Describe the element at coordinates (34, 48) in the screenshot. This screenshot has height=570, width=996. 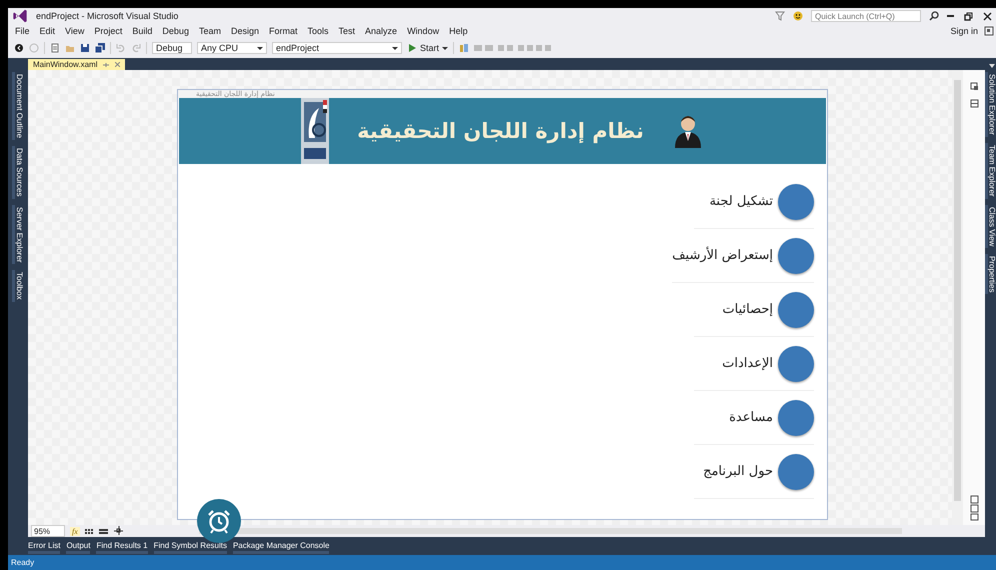
I see `forward-icon` at that location.